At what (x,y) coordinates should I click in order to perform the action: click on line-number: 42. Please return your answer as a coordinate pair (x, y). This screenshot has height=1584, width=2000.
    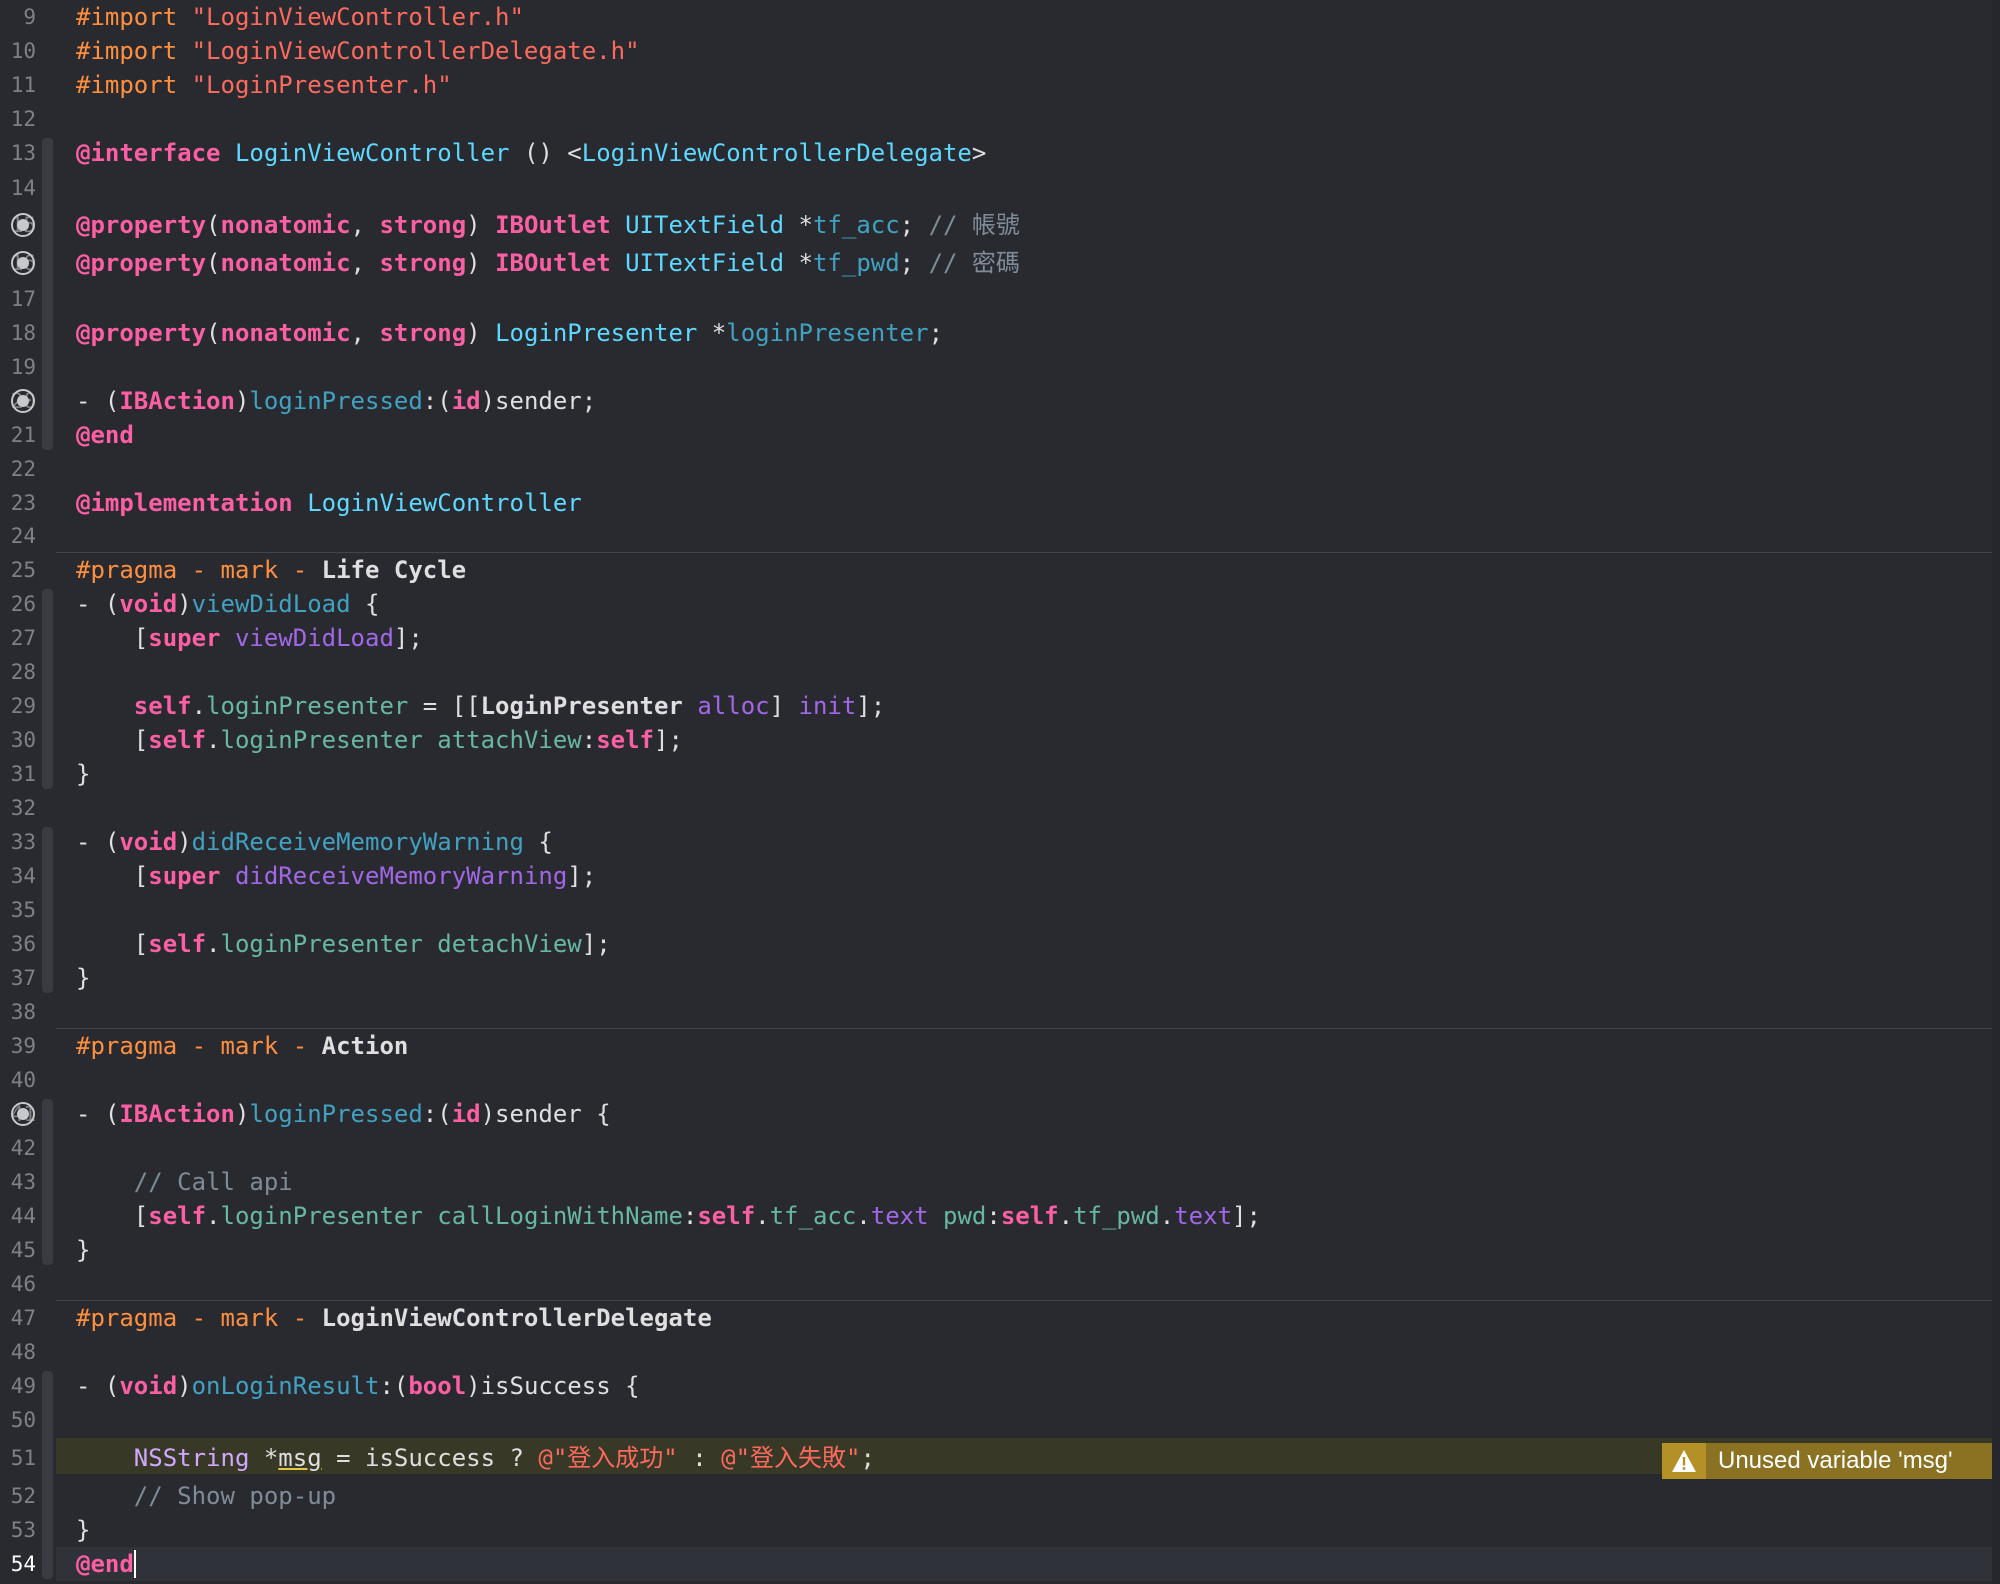
    Looking at the image, I should click on (18, 1148).